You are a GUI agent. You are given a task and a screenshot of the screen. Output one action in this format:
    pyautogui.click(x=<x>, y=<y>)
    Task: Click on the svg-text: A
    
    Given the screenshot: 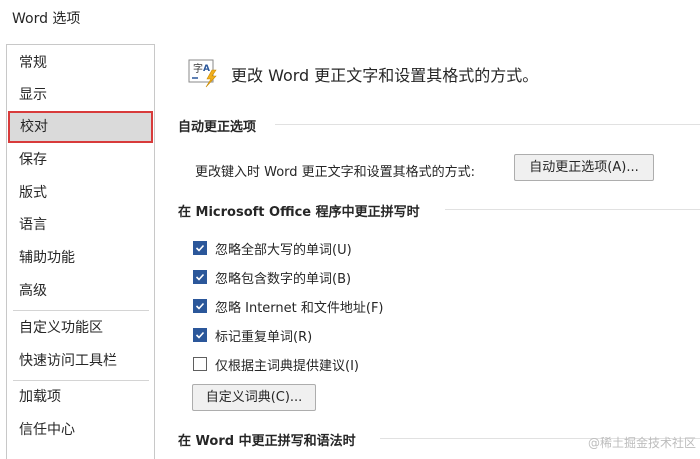 What is the action you would take?
    pyautogui.click(x=206, y=69)
    